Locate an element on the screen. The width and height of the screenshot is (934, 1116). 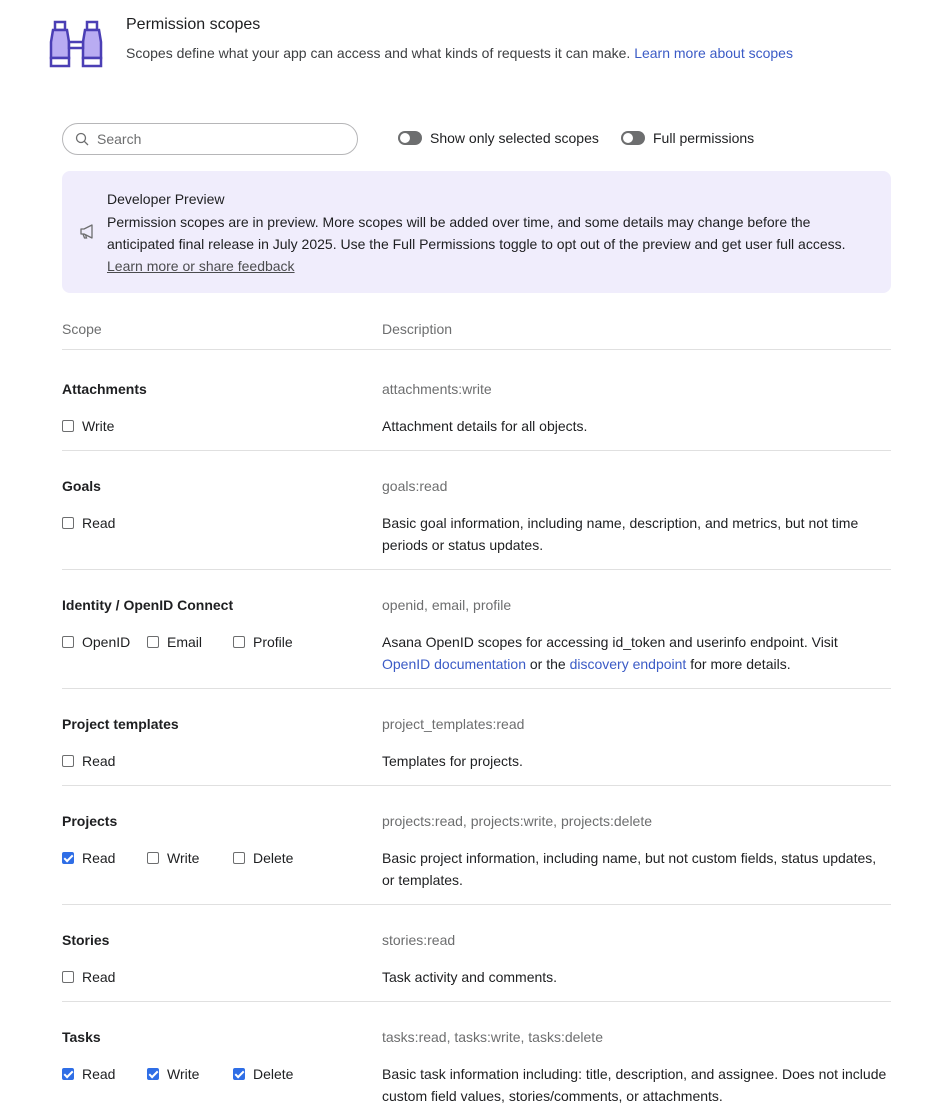
tasks-read-checkbox: Read is located at coordinates (88, 1074).